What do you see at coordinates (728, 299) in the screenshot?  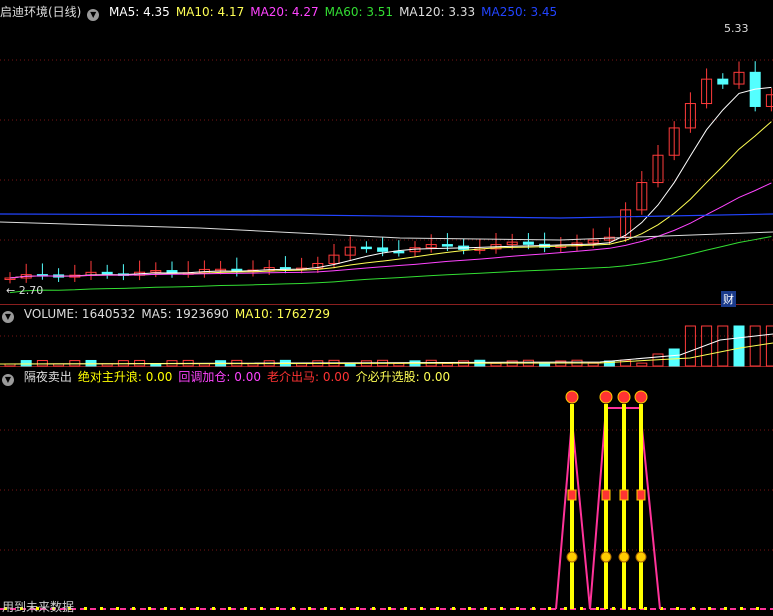 I see `finance-badge: 财` at bounding box center [728, 299].